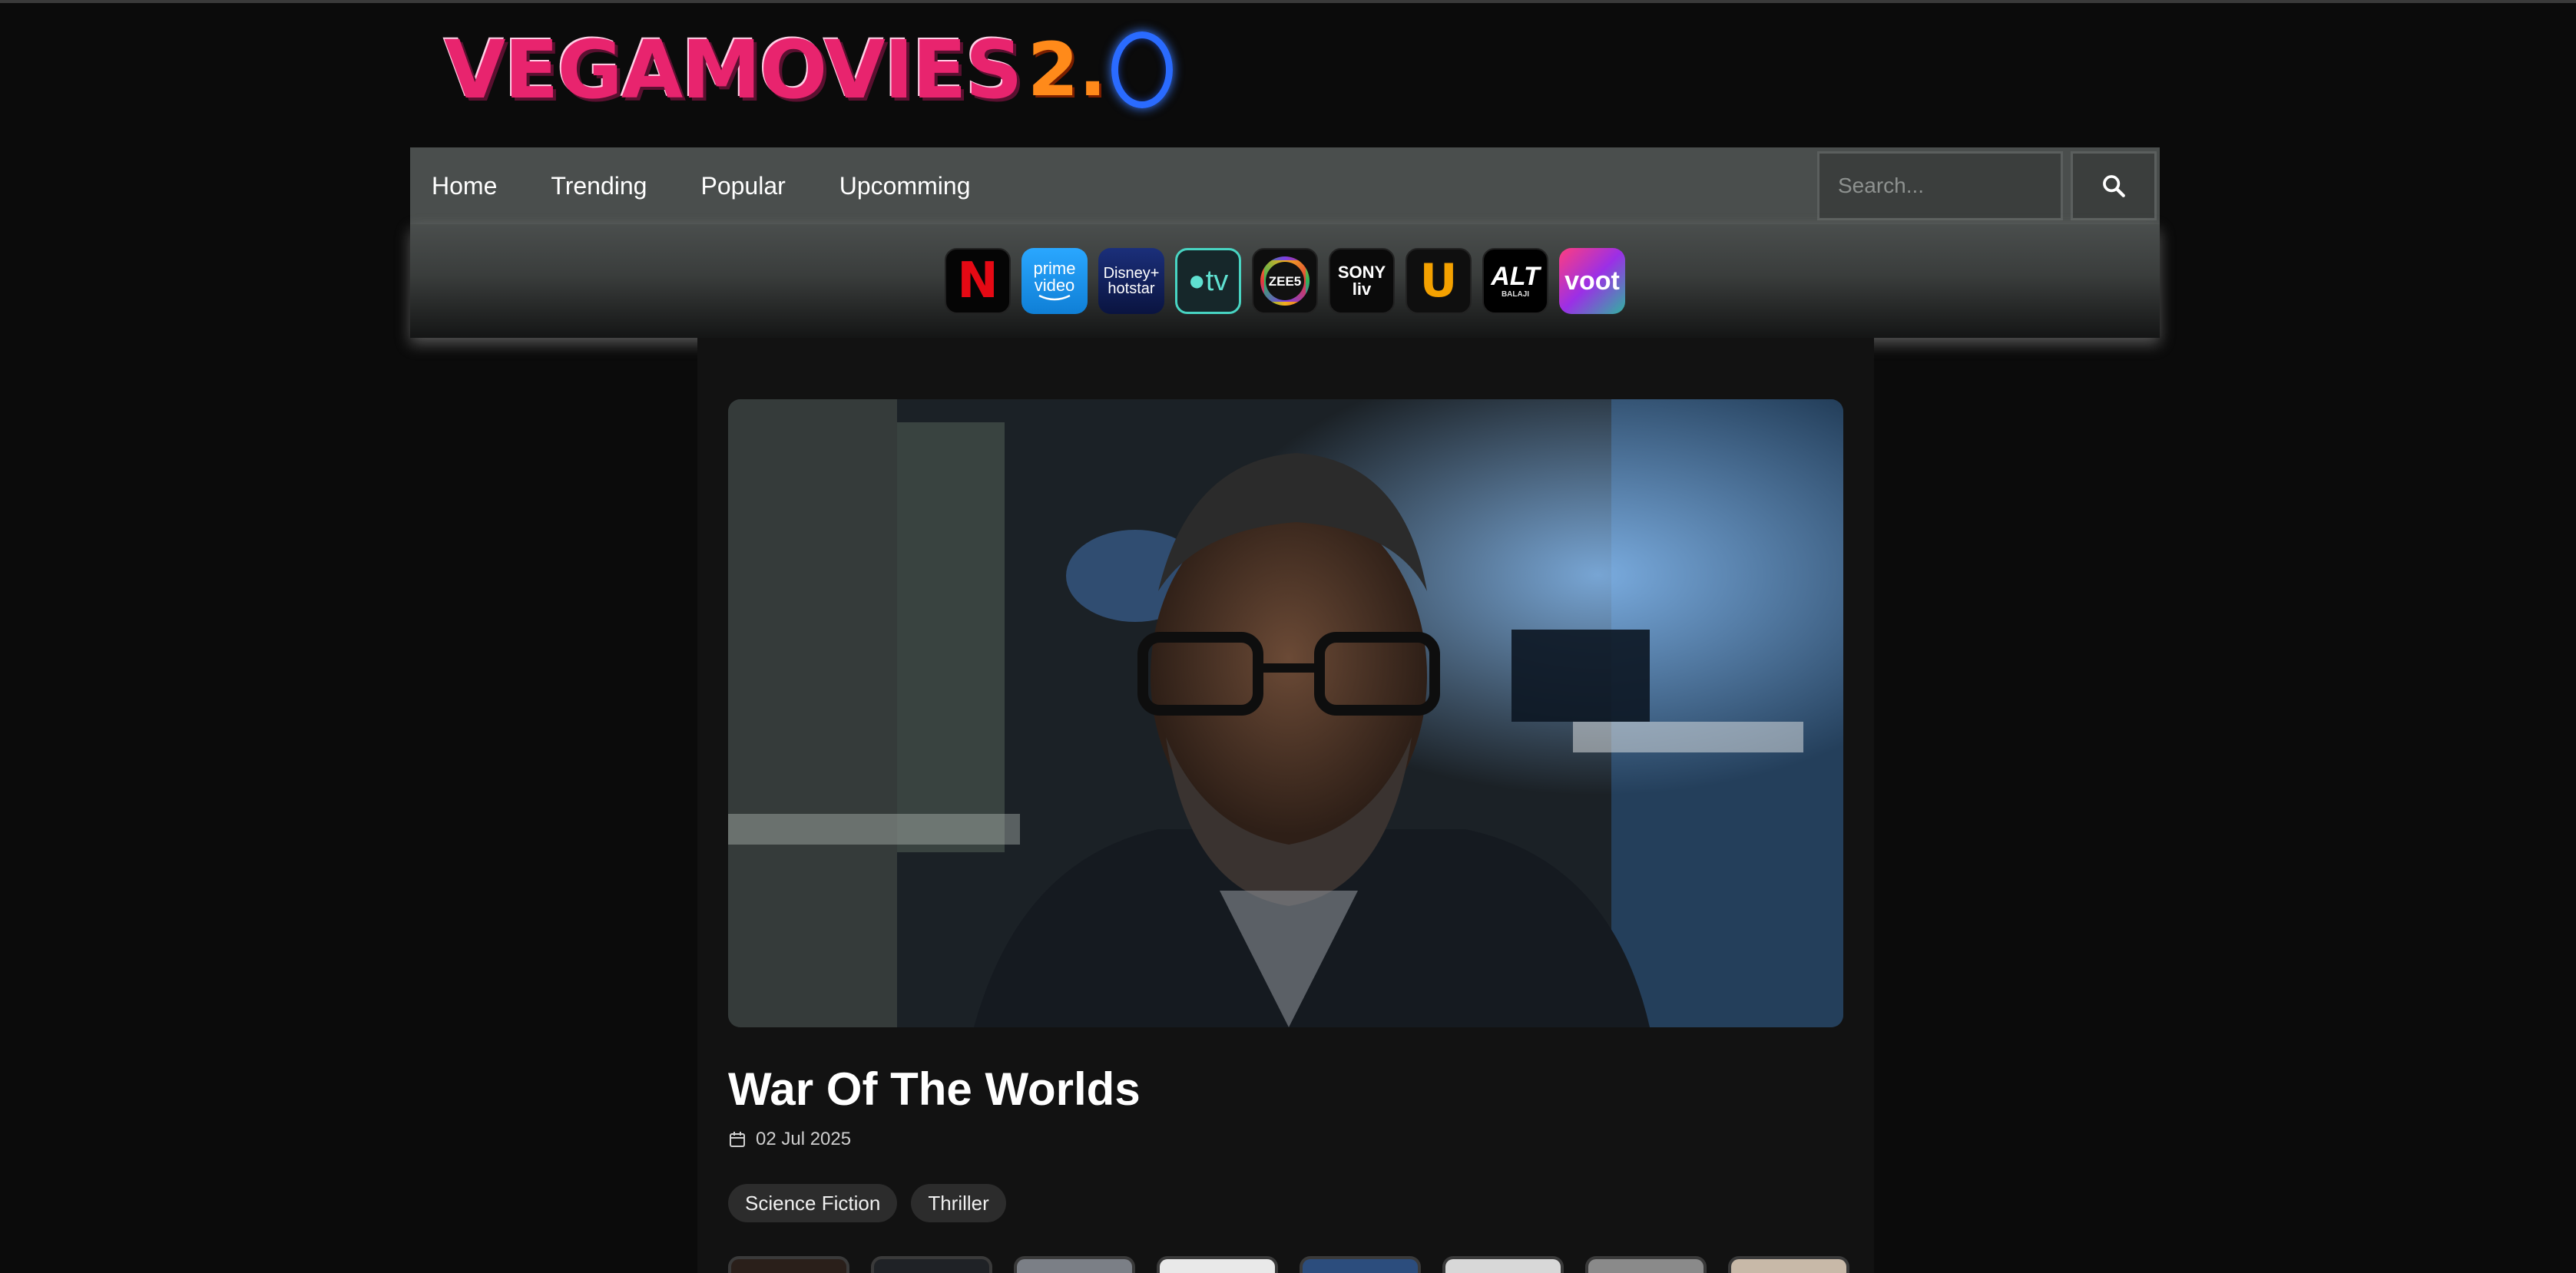  Describe the element at coordinates (934, 1089) in the screenshot. I see `movie-title: War Of The Worlds` at that location.